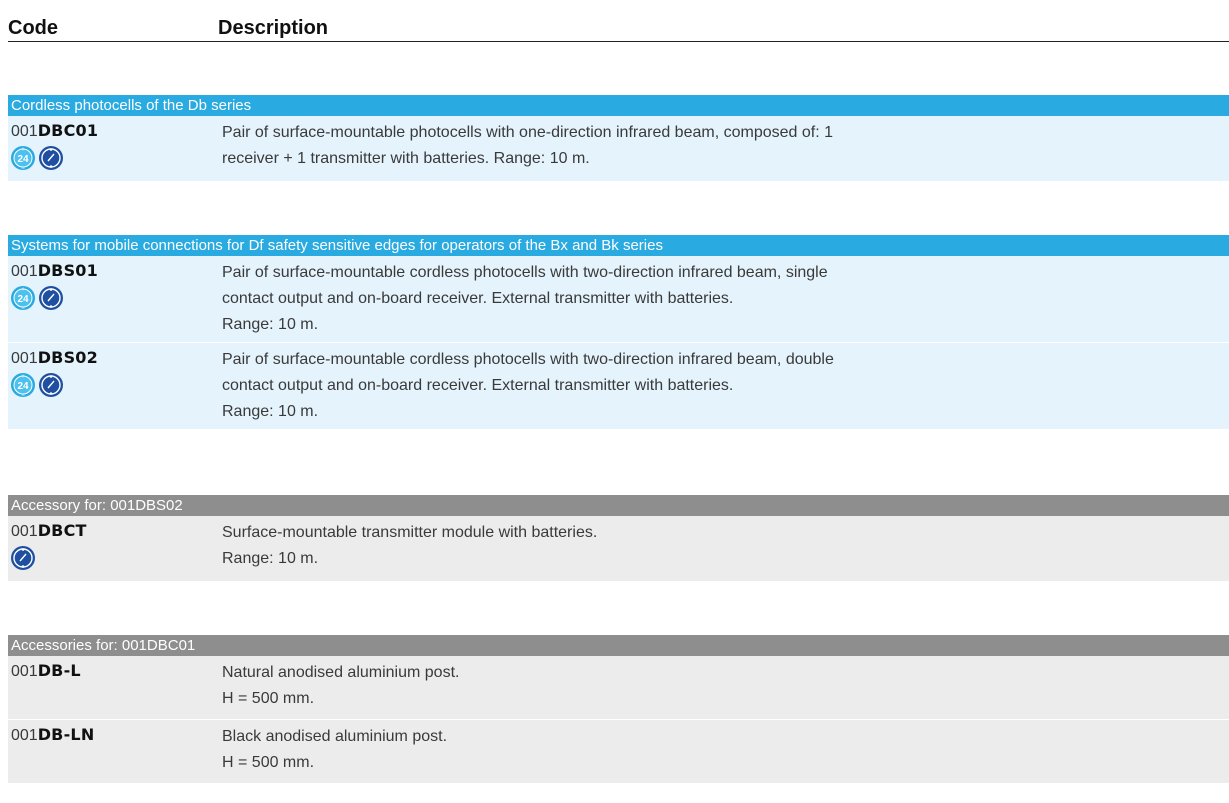  Describe the element at coordinates (618, 645) in the screenshot. I see `section-title: Accessories for: 001DBC01` at that location.